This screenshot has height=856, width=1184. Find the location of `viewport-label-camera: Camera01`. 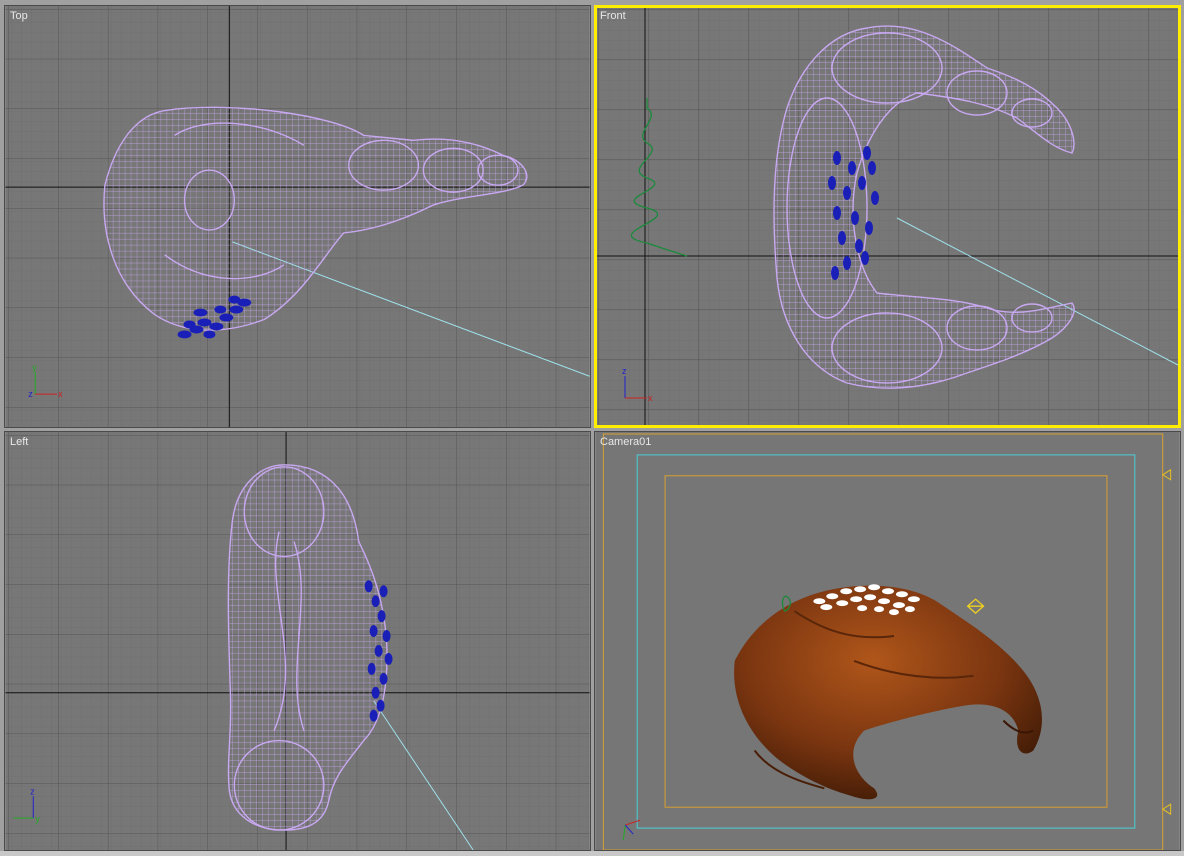

viewport-label-camera: Camera01 is located at coordinates (625, 442).